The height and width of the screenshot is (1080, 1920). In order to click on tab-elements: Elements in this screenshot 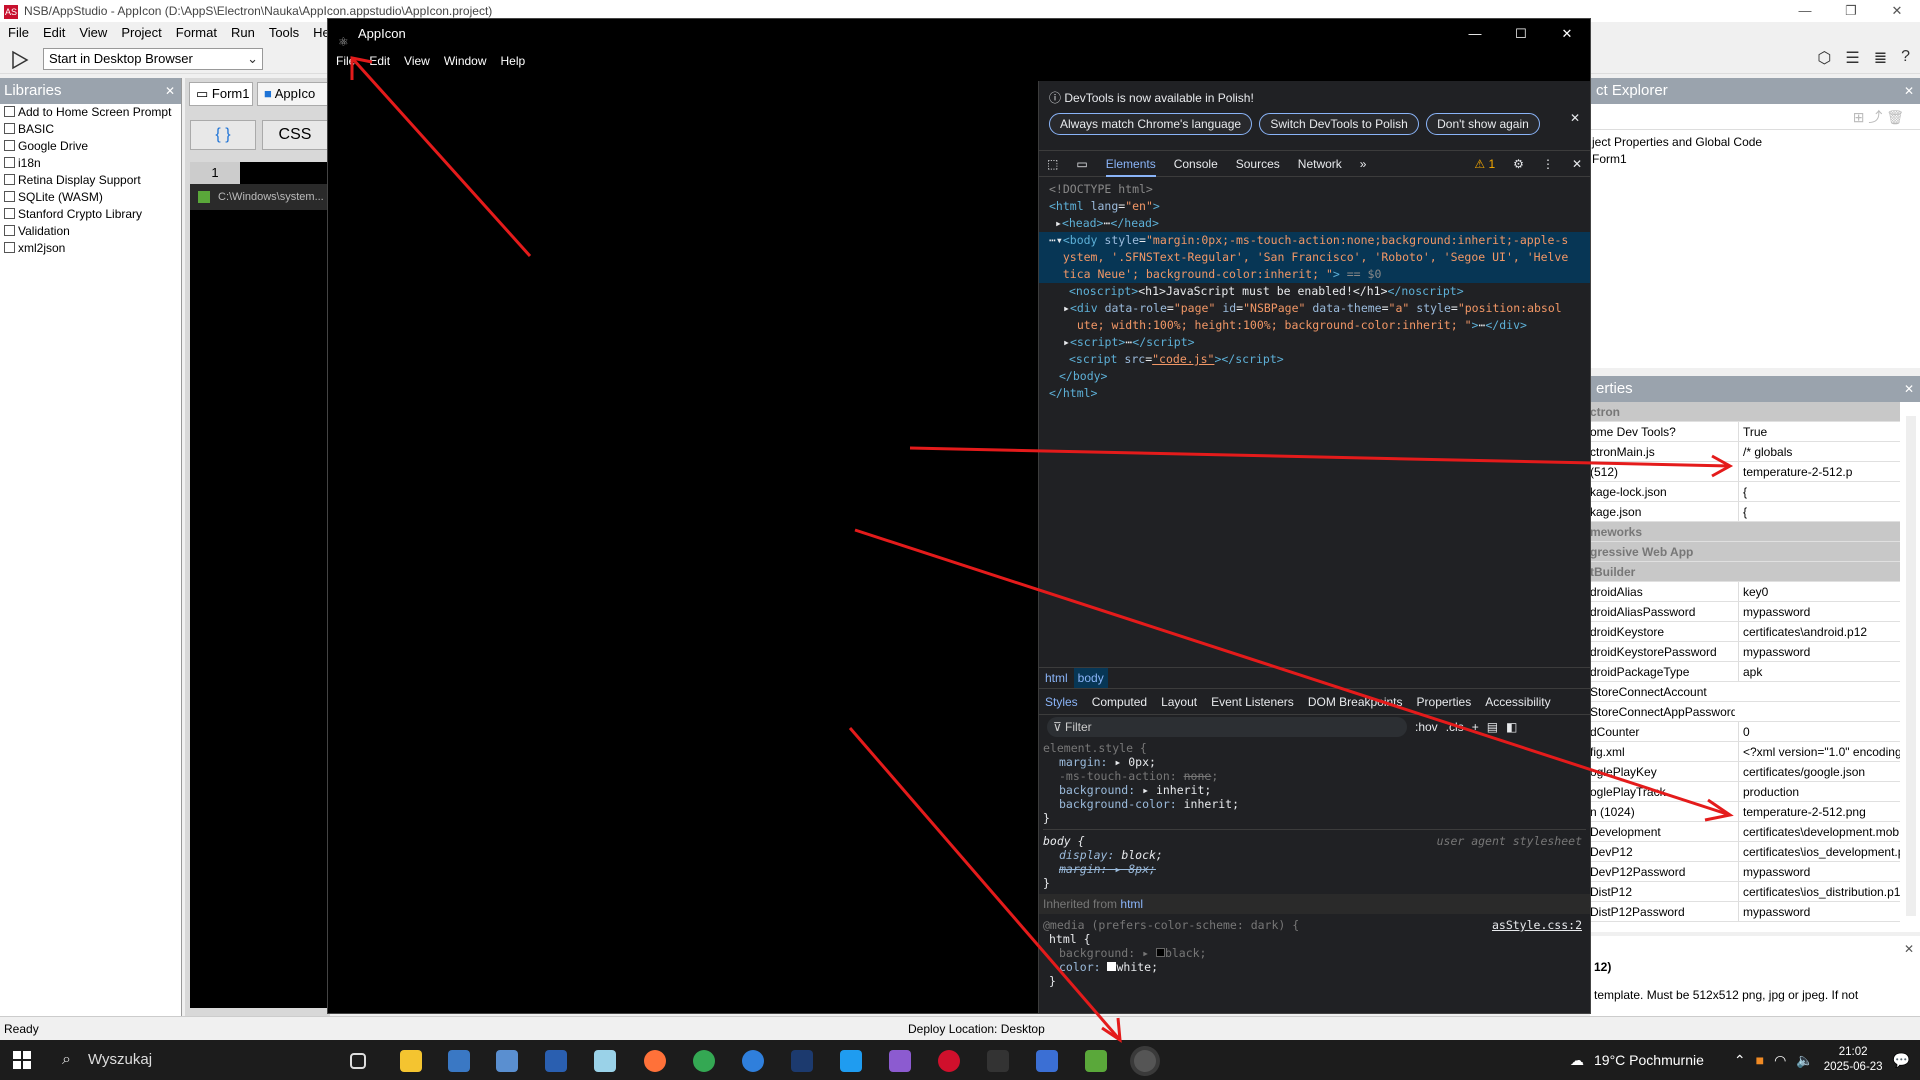, I will do `click(1130, 164)`.